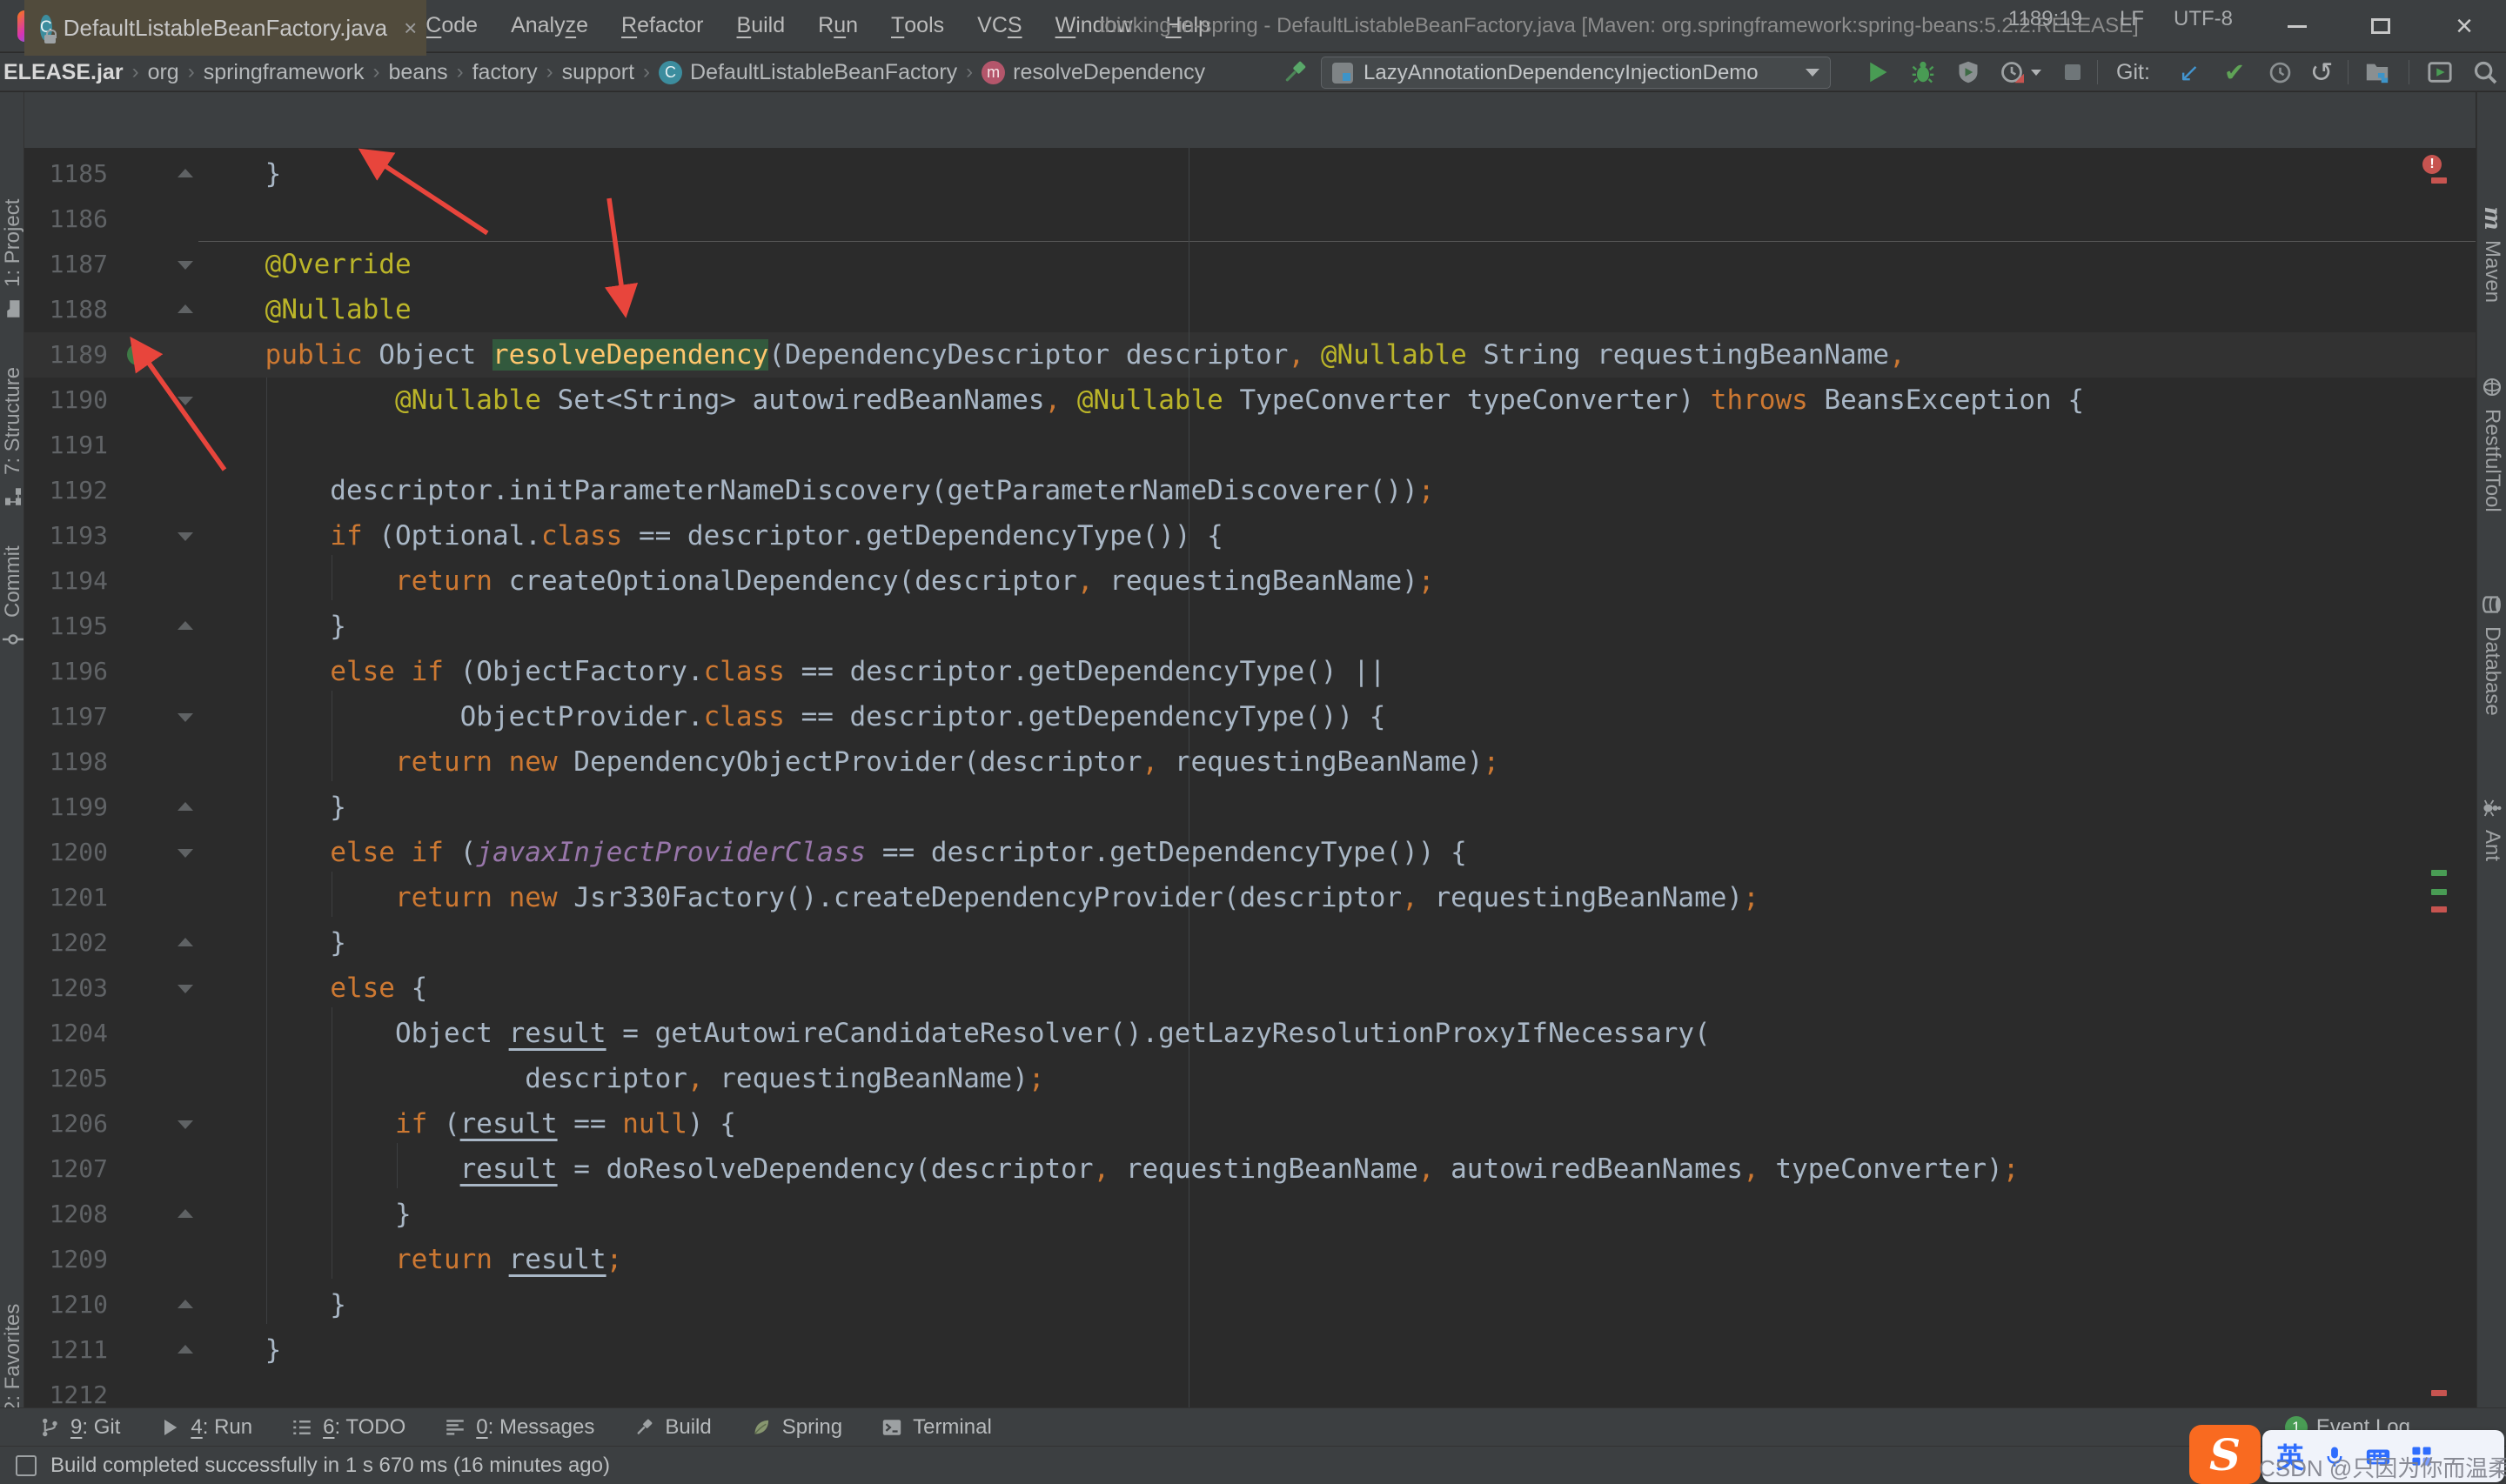 The width and height of the screenshot is (2506, 1484). I want to click on toolwindow-messages-button: 0: Messages, so click(519, 1427).